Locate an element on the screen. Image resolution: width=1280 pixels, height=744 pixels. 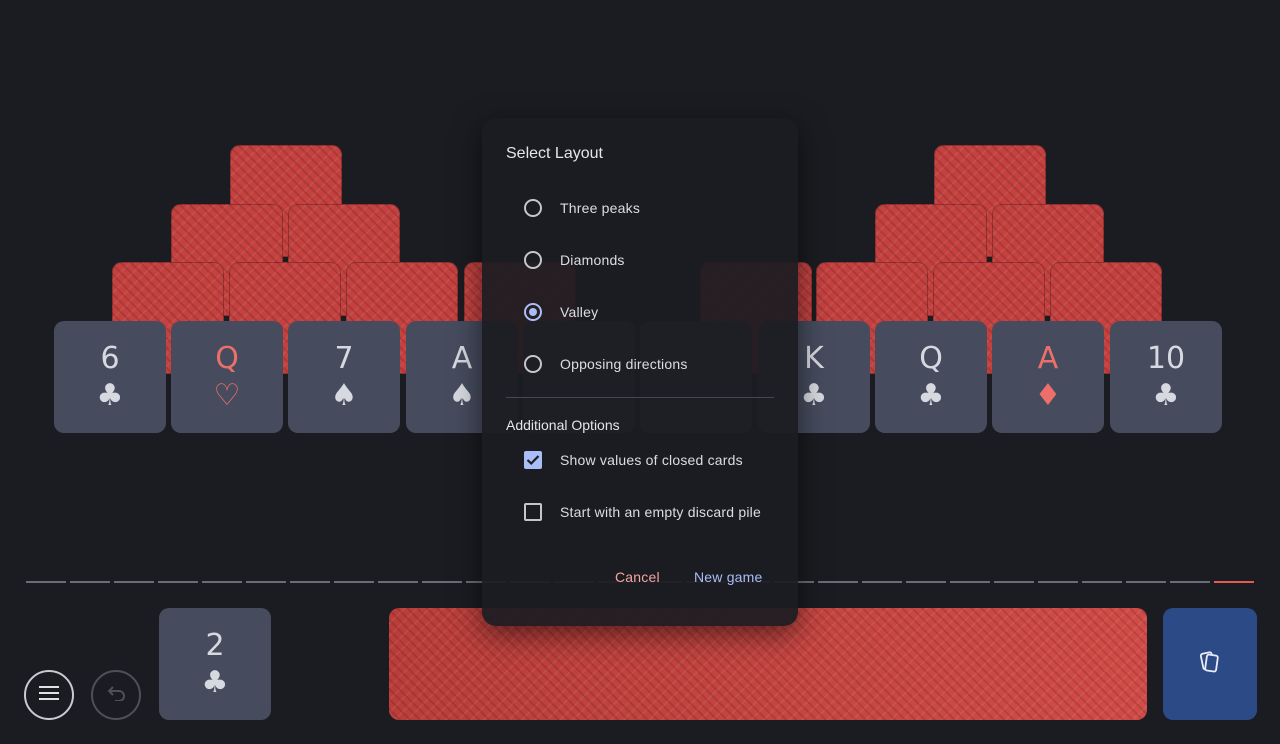
dialog-title: Select Layout is located at coordinates (554, 153).